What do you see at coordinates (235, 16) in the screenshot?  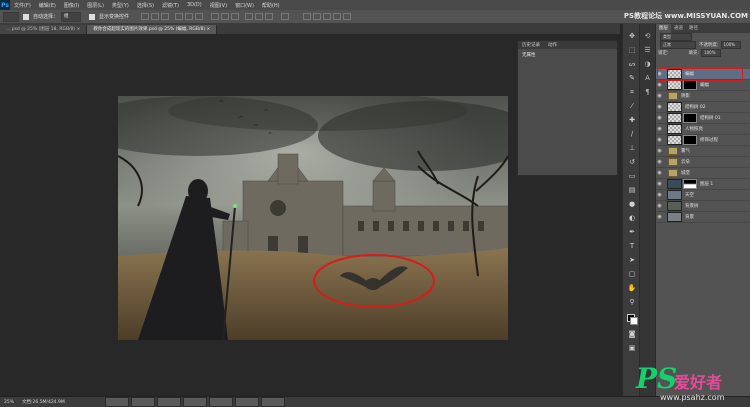 I see `distribute-bottom-icon` at bounding box center [235, 16].